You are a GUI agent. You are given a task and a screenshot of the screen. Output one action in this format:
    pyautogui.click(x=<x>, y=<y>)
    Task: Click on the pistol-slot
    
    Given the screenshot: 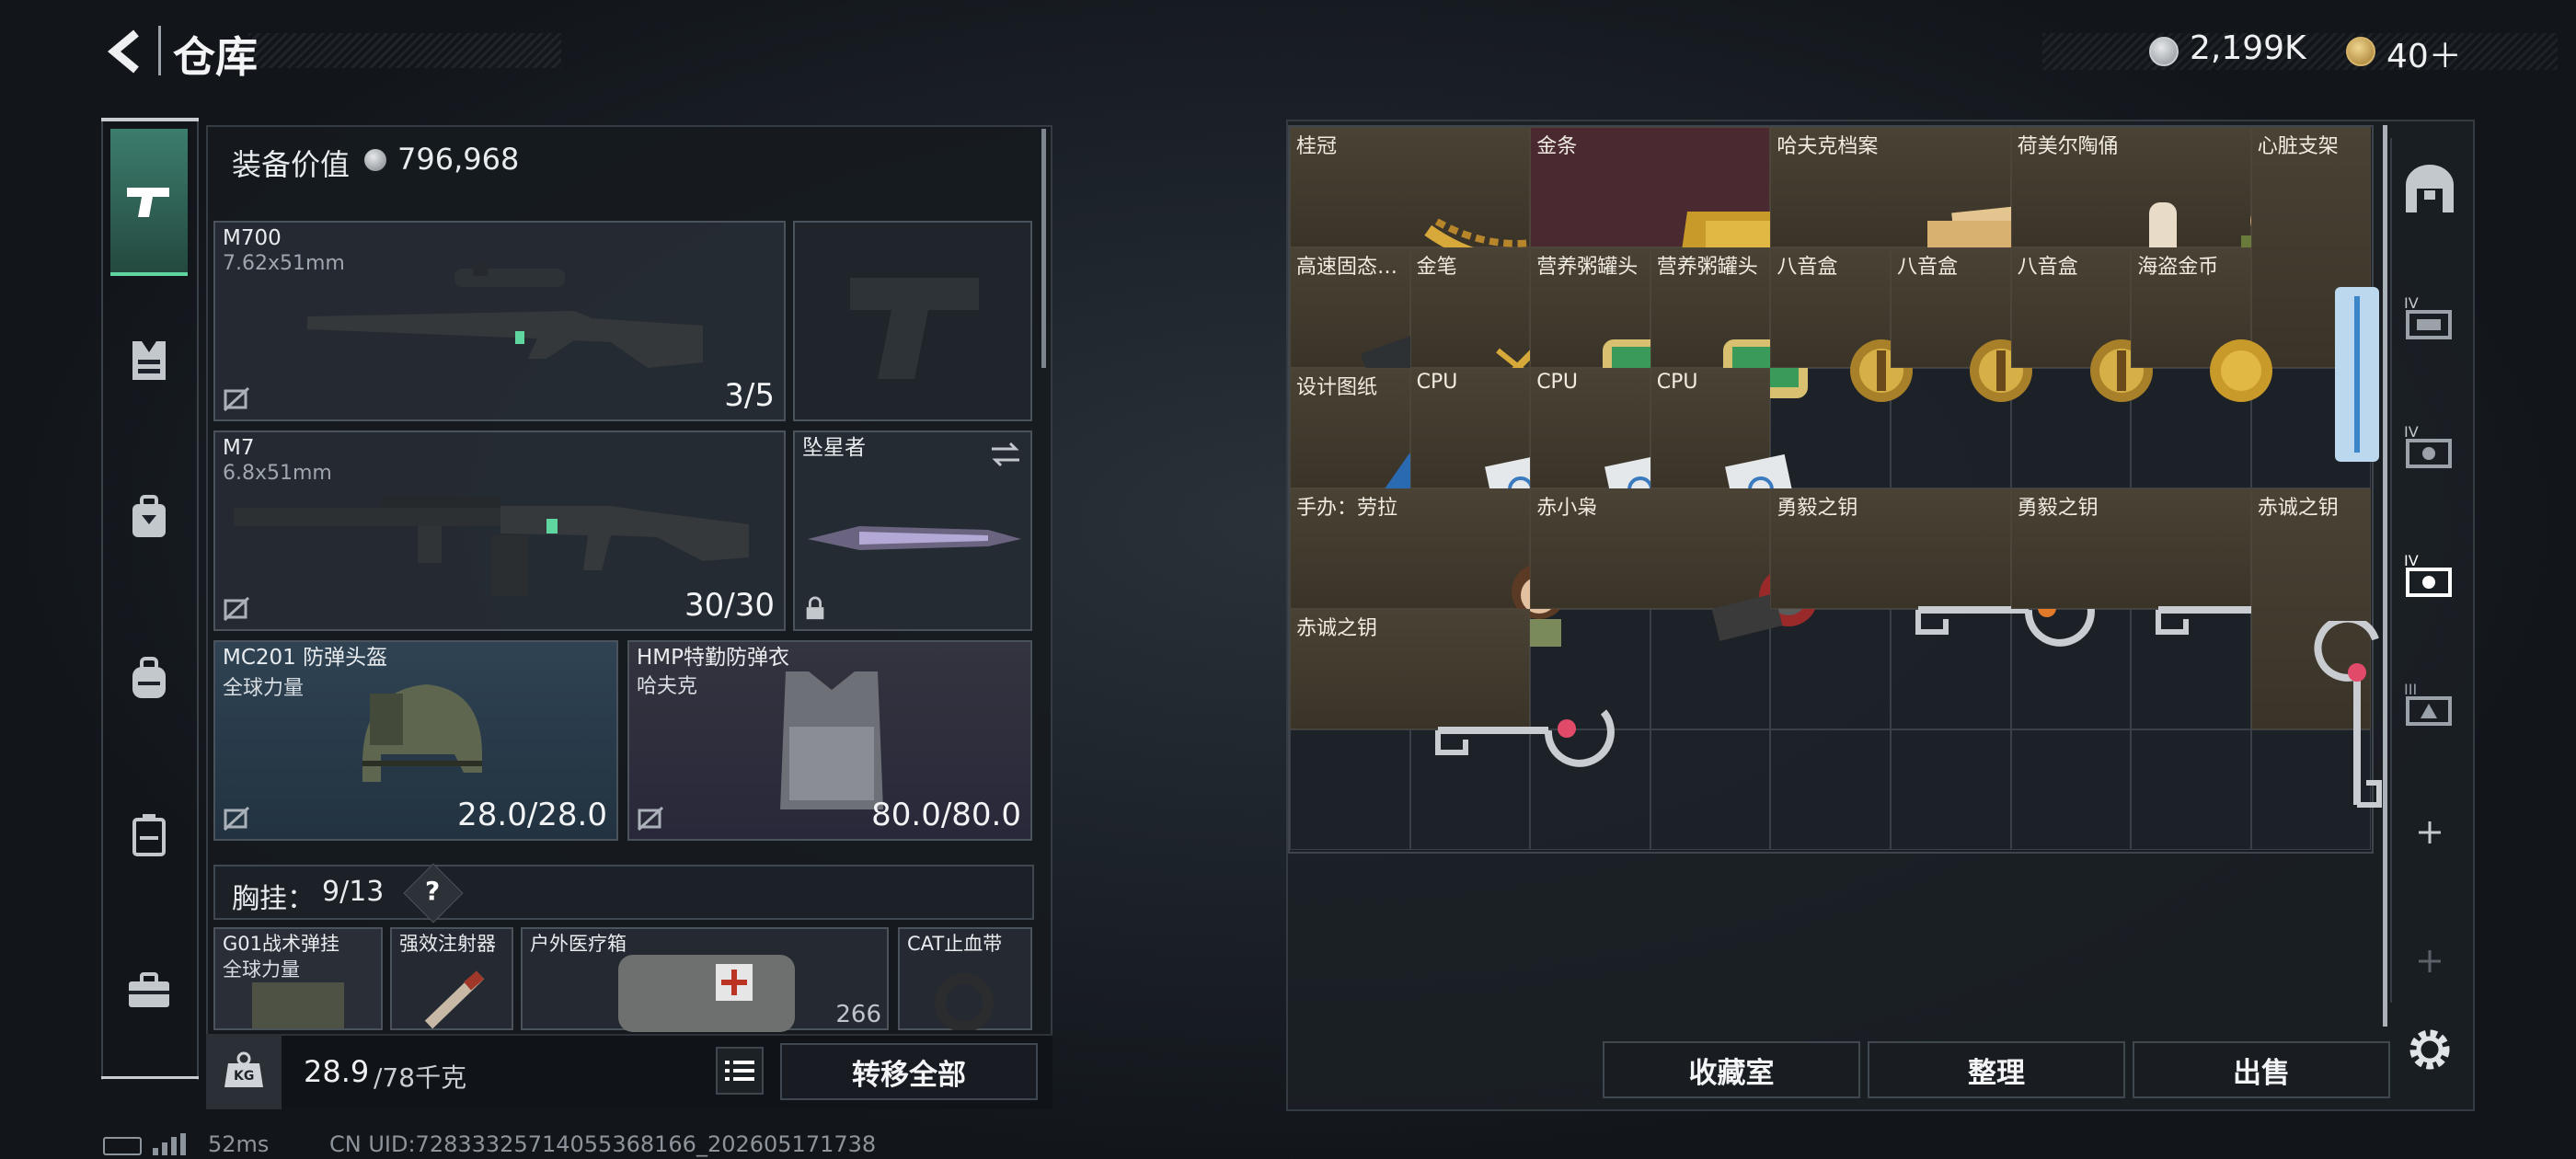 What is the action you would take?
    pyautogui.click(x=912, y=321)
    